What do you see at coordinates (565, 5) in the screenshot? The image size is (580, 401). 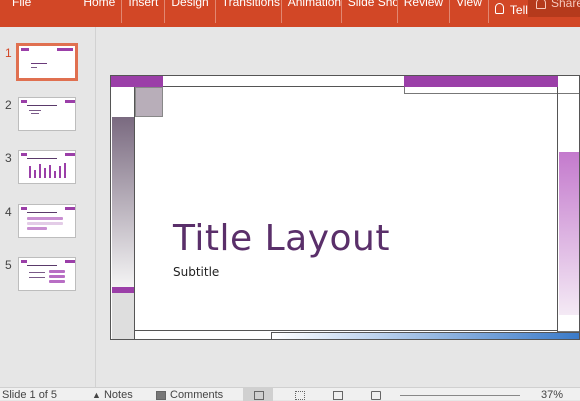 I see `share-label: Share` at bounding box center [565, 5].